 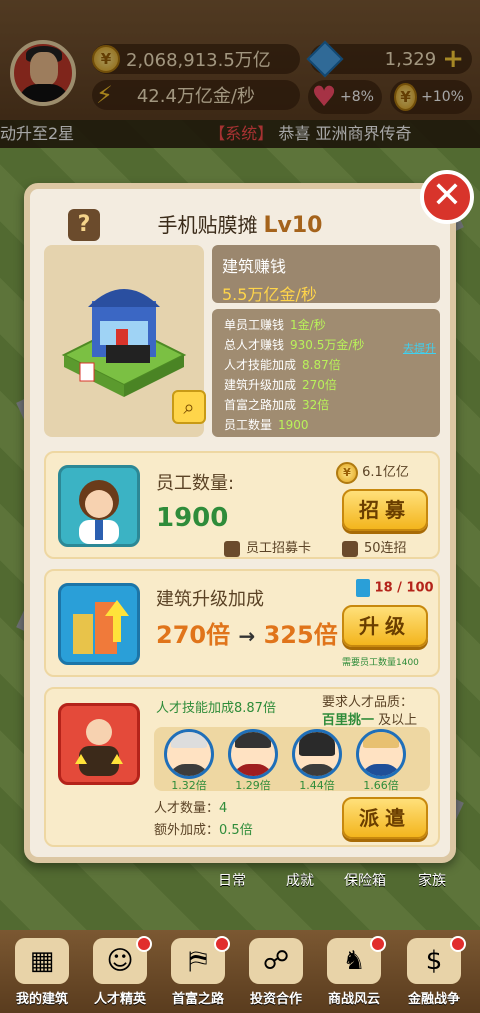 I want to click on earnings-label: 建筑赚钱, so click(x=254, y=266).